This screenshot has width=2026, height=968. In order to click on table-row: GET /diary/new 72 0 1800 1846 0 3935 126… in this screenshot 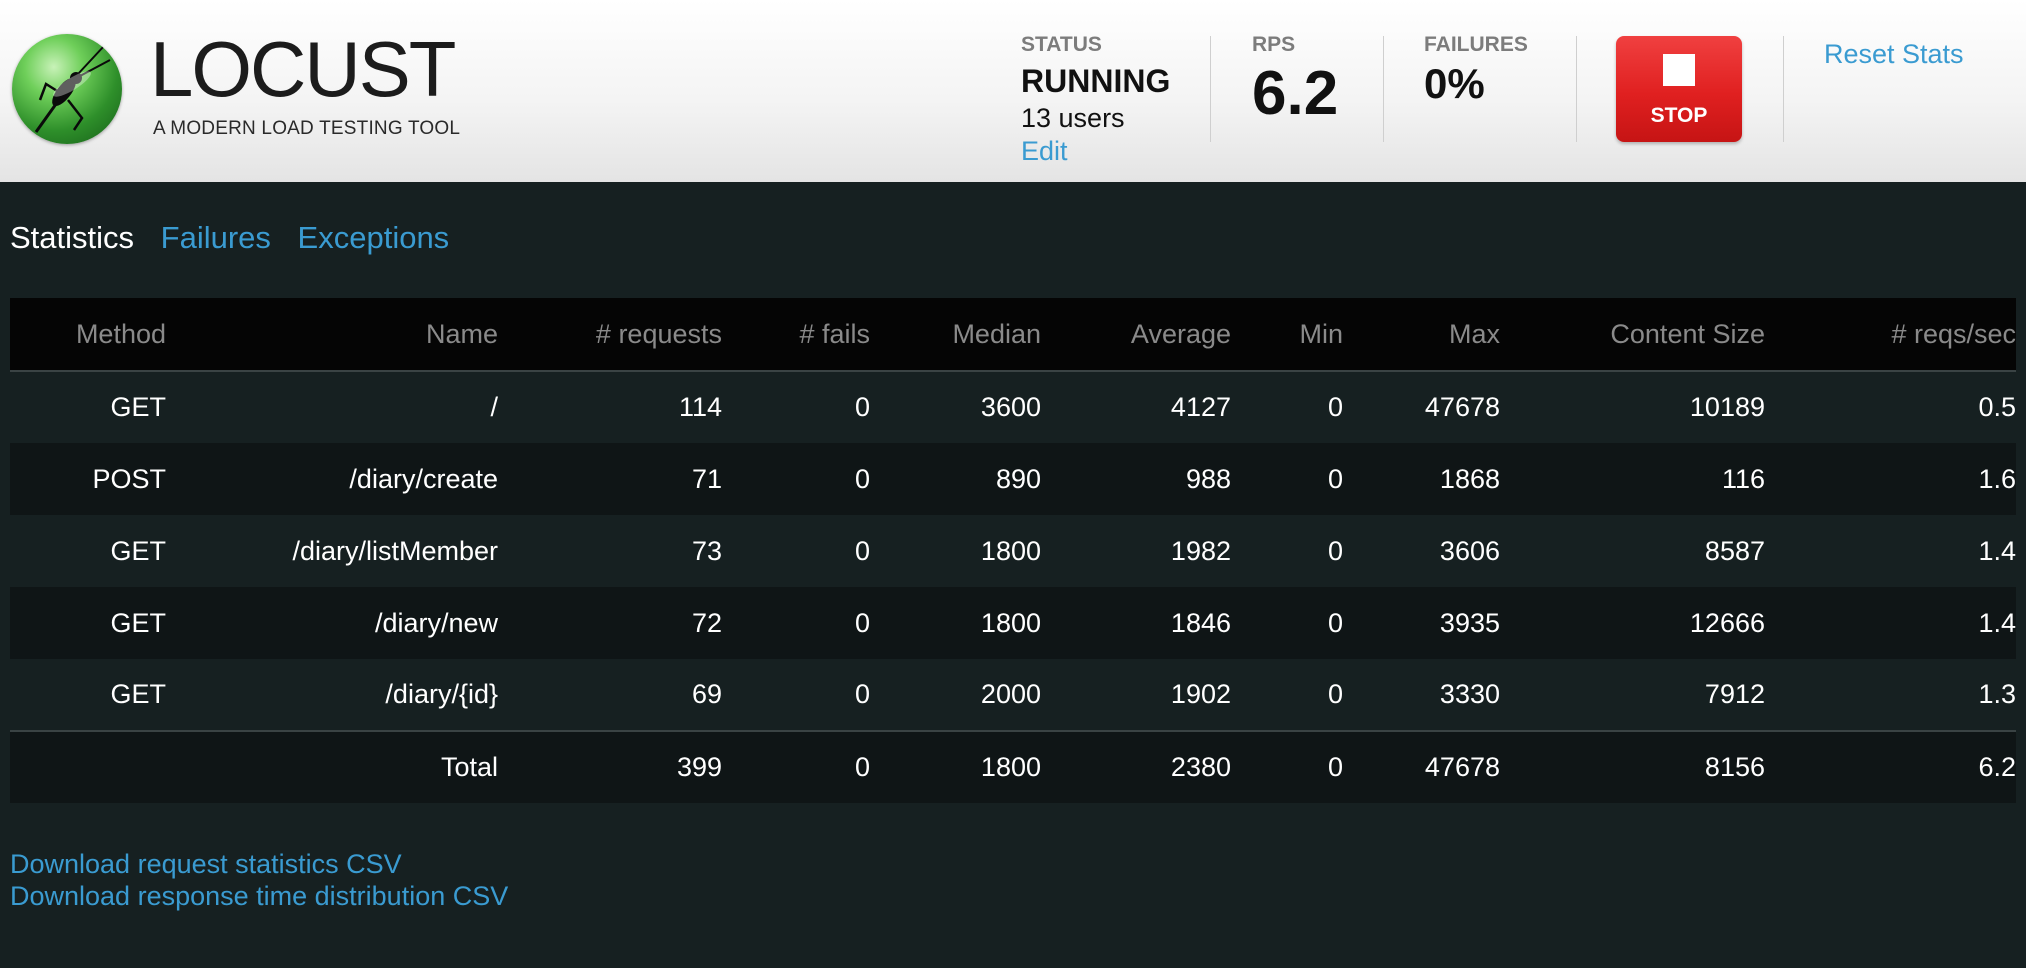, I will do `click(1013, 623)`.